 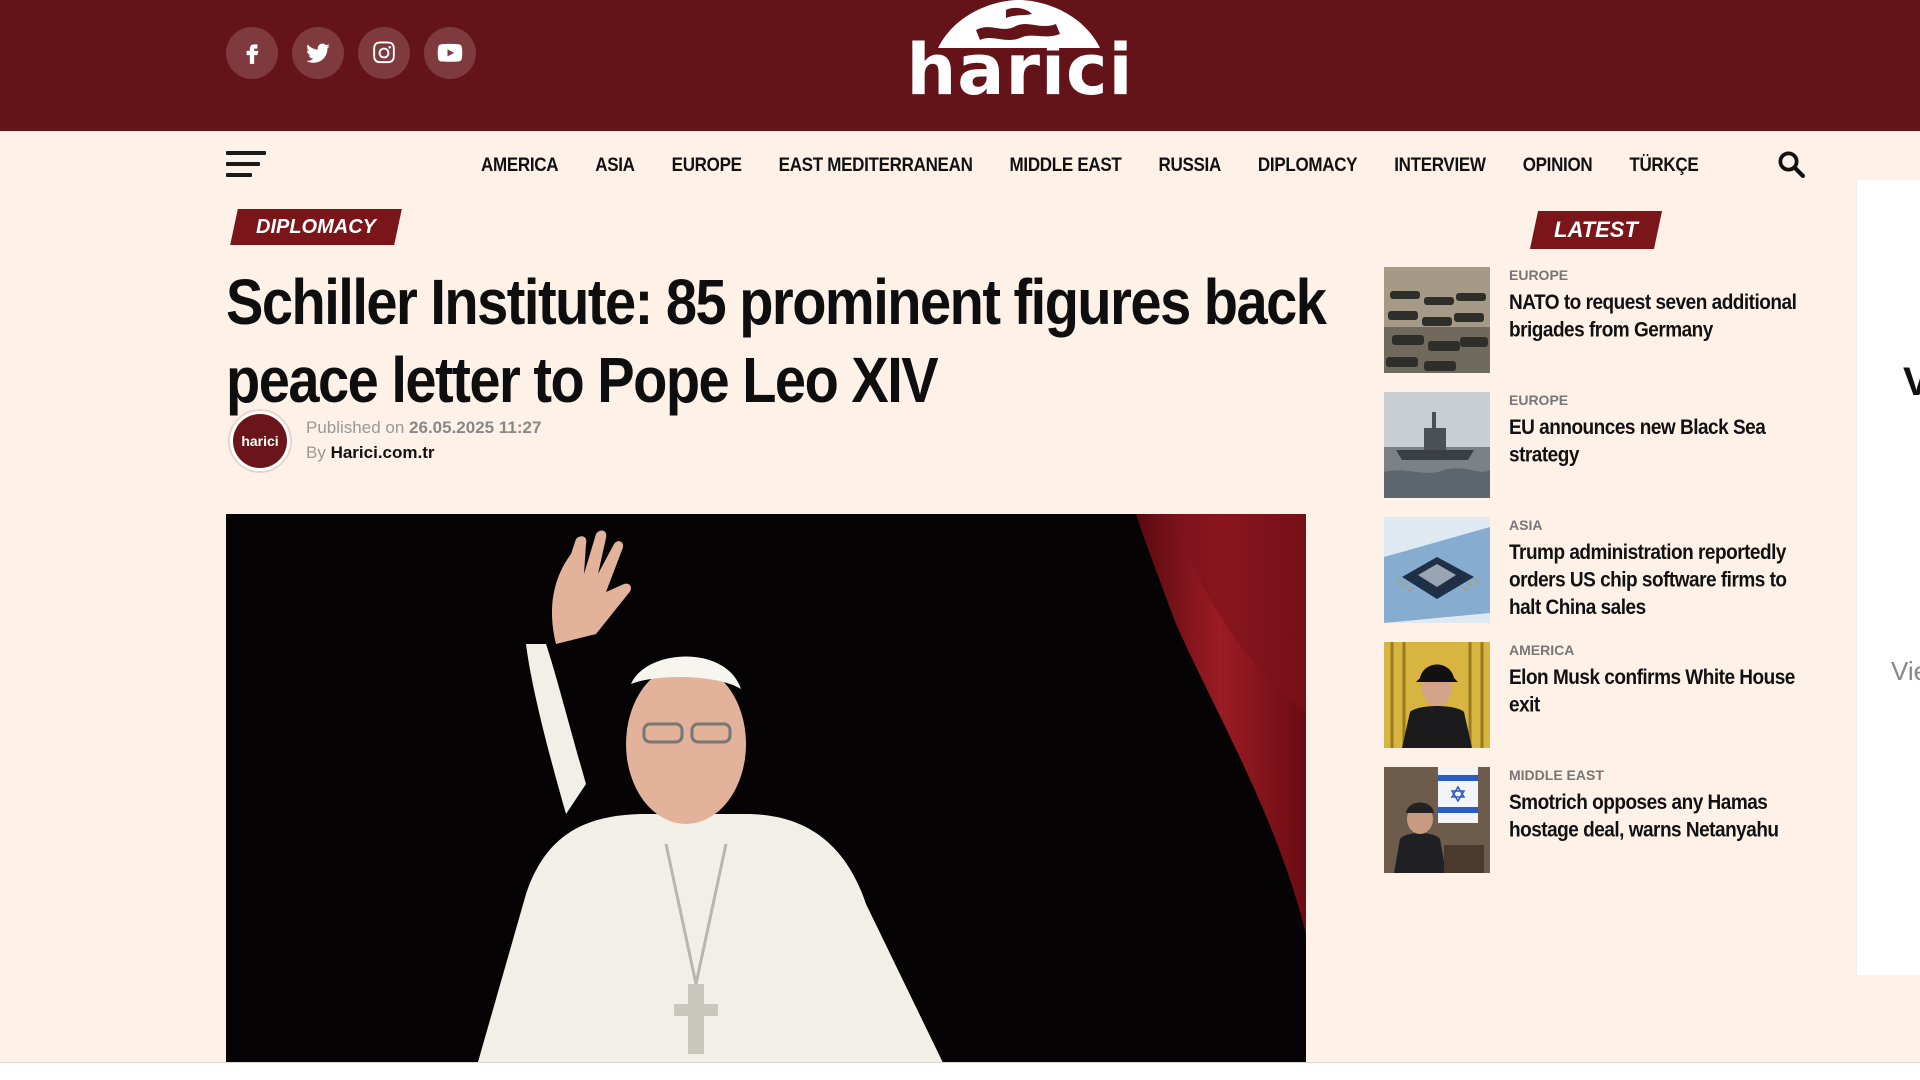 I want to click on facebook-icon, so click(x=252, y=54).